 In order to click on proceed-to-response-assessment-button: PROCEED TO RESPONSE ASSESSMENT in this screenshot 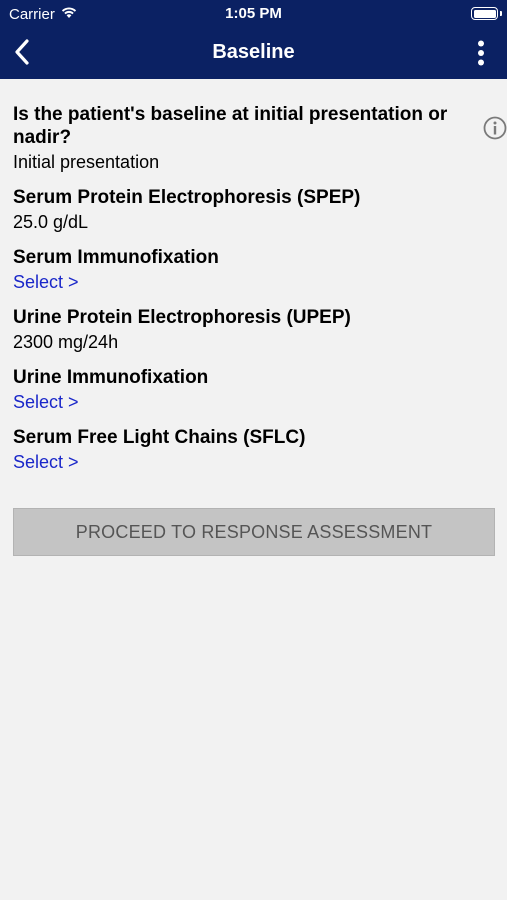, I will do `click(254, 532)`.